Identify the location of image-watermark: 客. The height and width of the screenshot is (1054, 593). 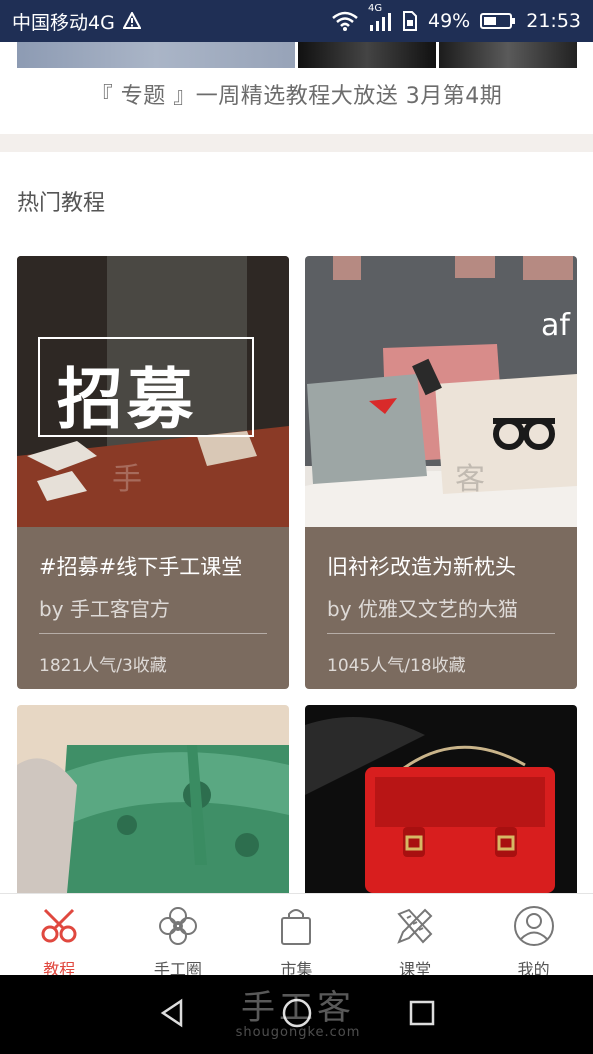
(470, 479).